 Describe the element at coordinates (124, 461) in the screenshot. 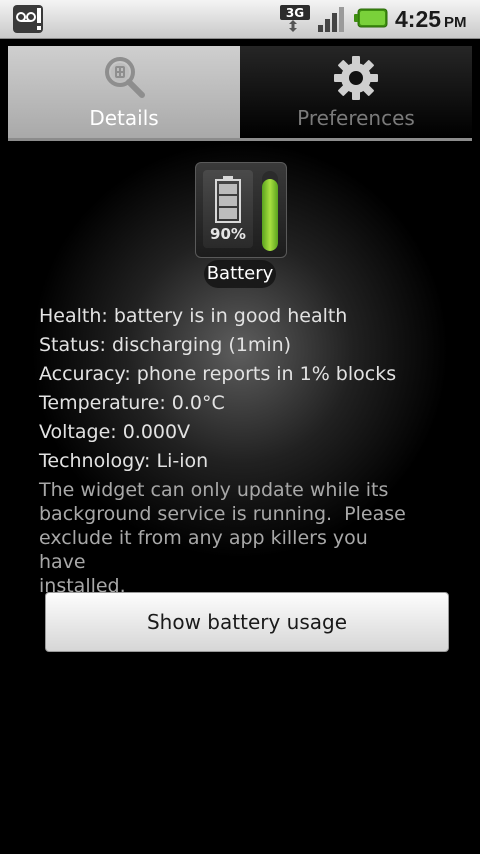

I see `technology-line: Technology: Li-ion` at that location.